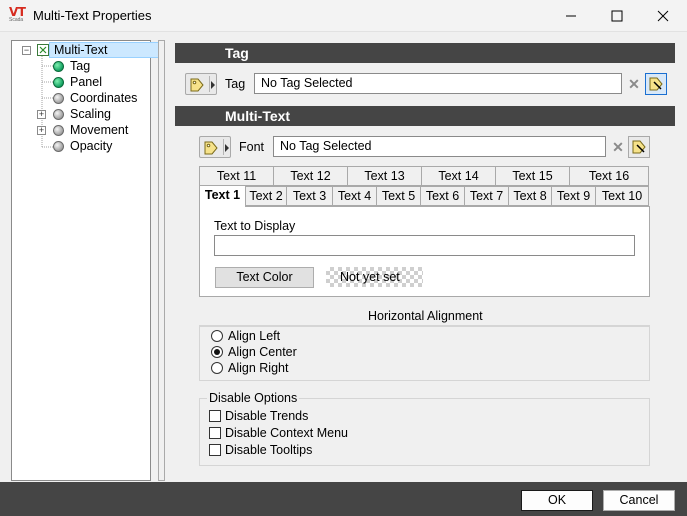 The image size is (687, 516). Describe the element at coordinates (639, 500) in the screenshot. I see `cancel-button: Cancel` at that location.